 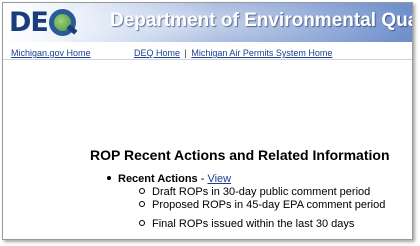 What do you see at coordinates (261, 20) in the screenshot?
I see `department-title: Department of Environmental Quality` at bounding box center [261, 20].